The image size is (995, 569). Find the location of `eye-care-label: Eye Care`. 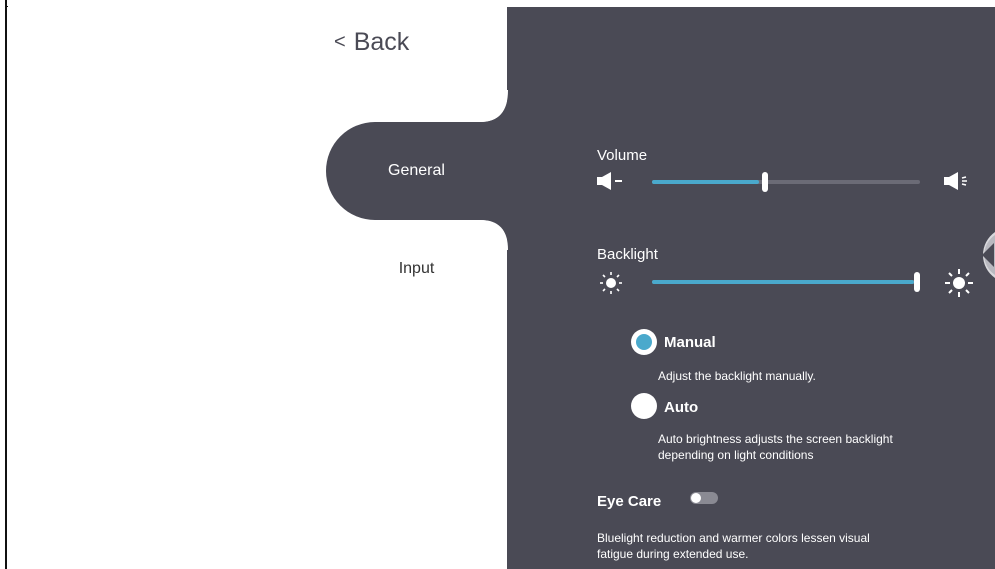

eye-care-label: Eye Care is located at coordinates (629, 501).